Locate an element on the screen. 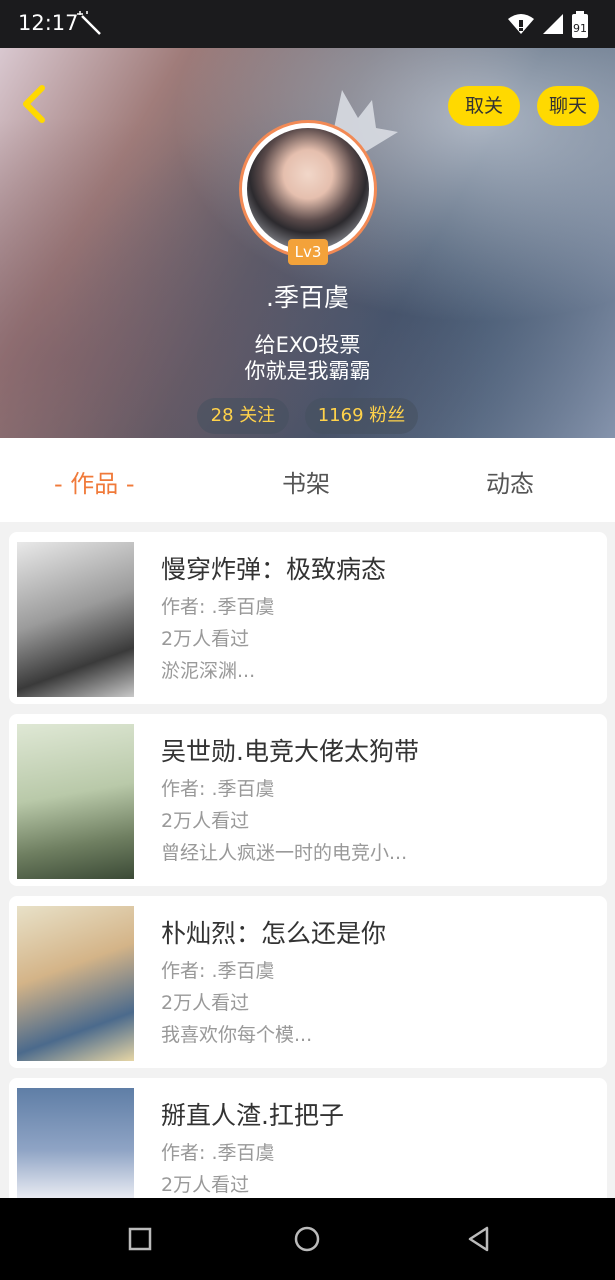 The height and width of the screenshot is (1280, 615). profile-tabs: - 作品 - 书架 动态 is located at coordinates (307, 480).